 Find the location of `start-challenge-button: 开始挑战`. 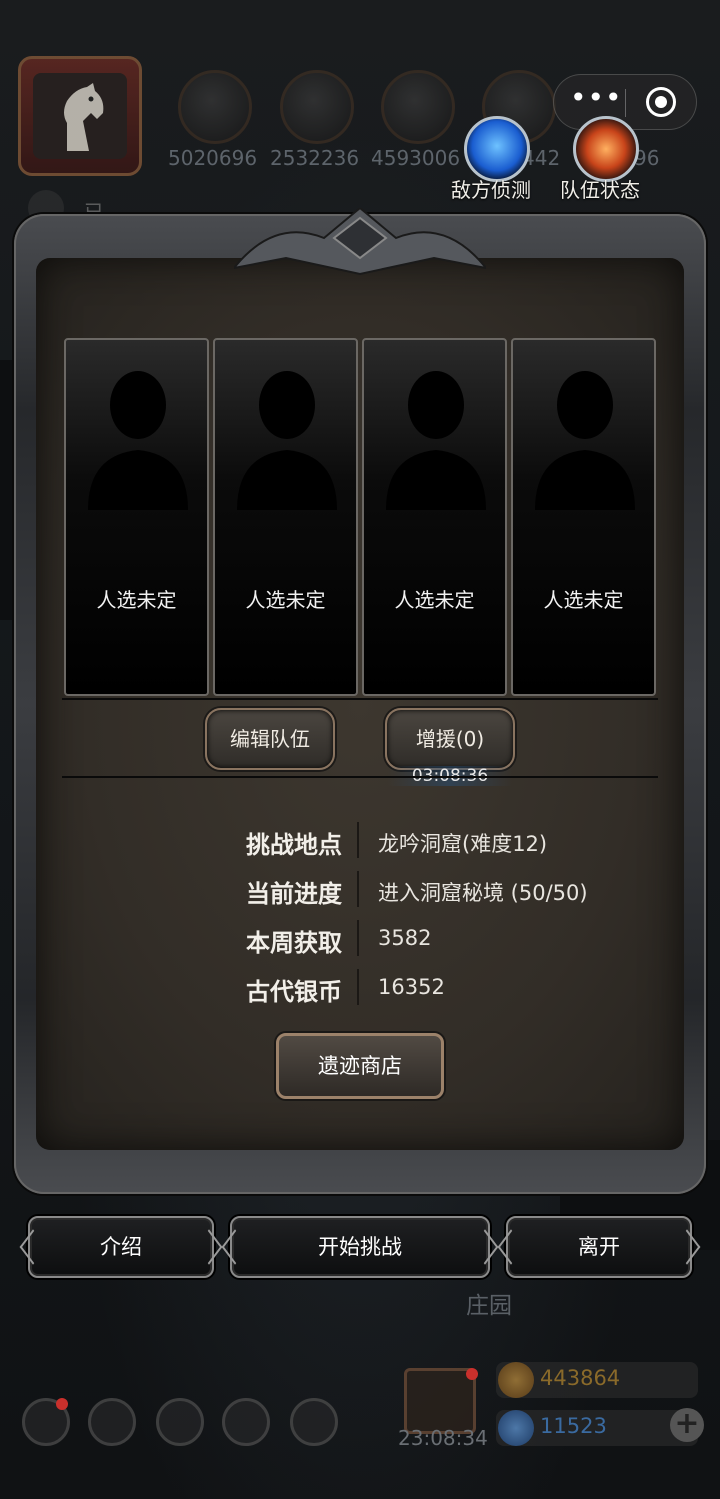

start-challenge-button: 开始挑战 is located at coordinates (360, 1247).